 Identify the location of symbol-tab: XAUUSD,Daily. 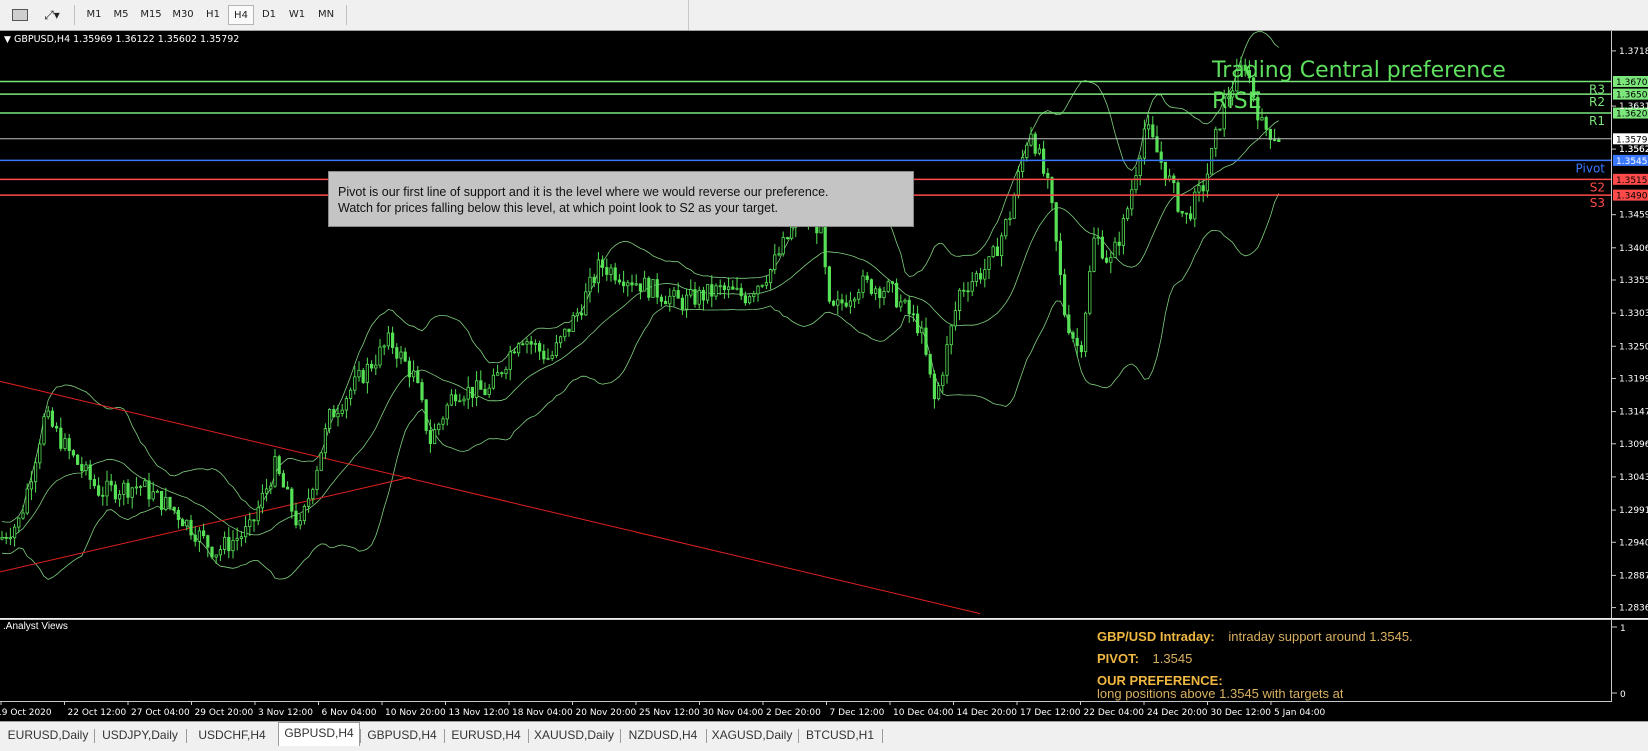
(574, 735).